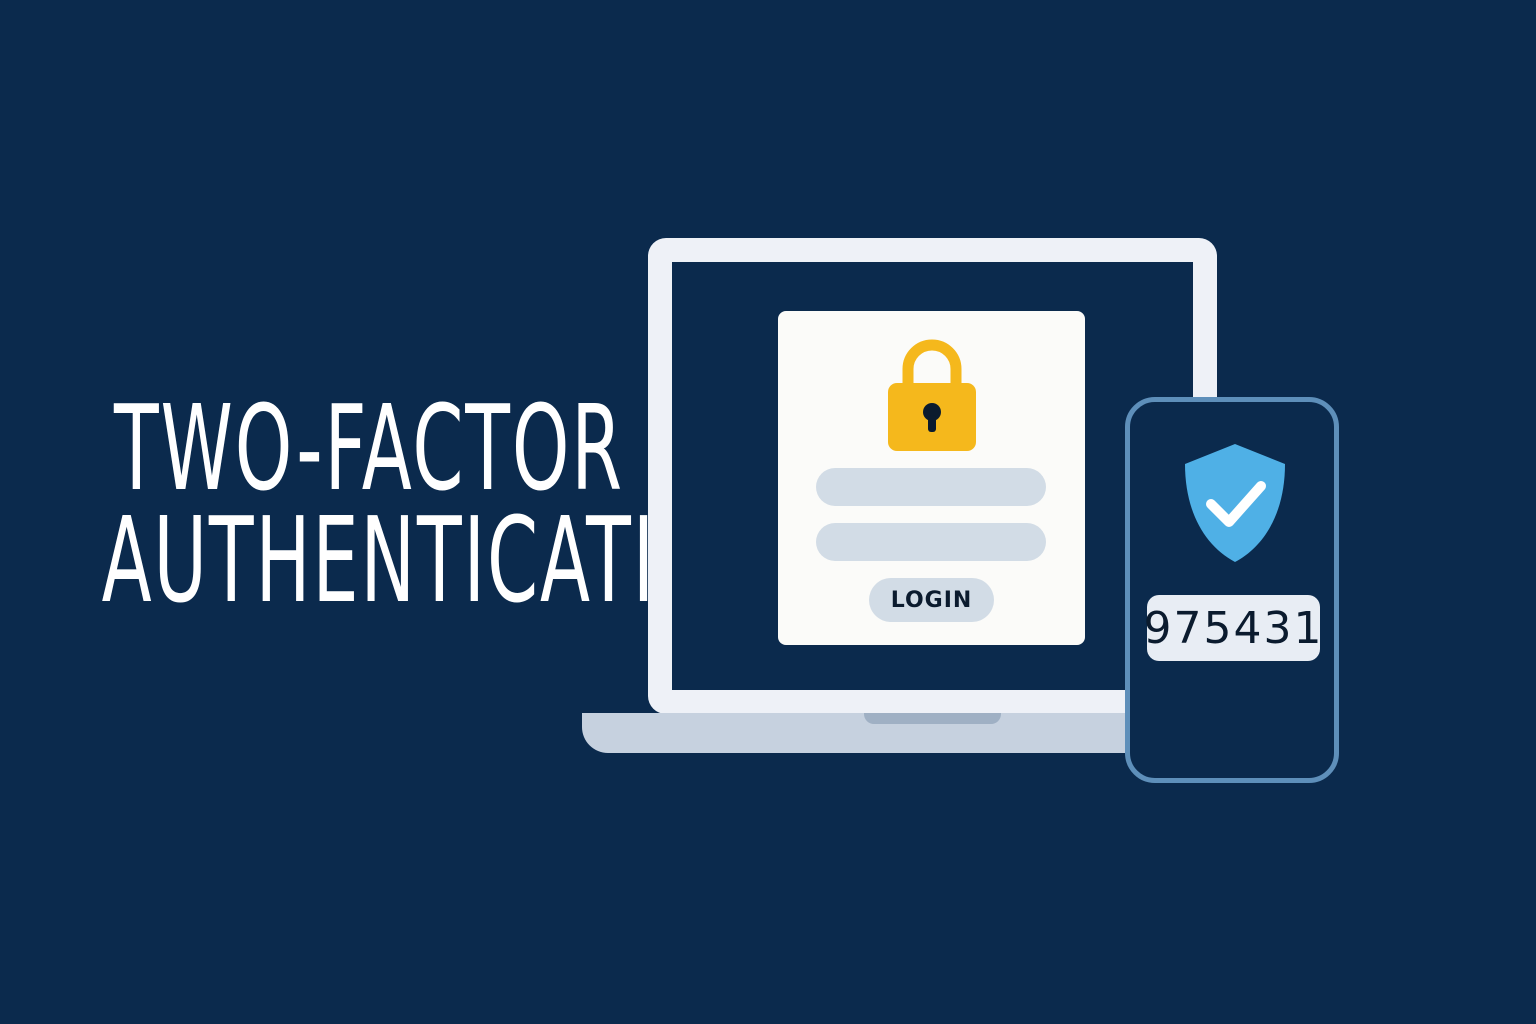 Image resolution: width=1536 pixels, height=1024 pixels. I want to click on login-card: LOGIN, so click(931, 478).